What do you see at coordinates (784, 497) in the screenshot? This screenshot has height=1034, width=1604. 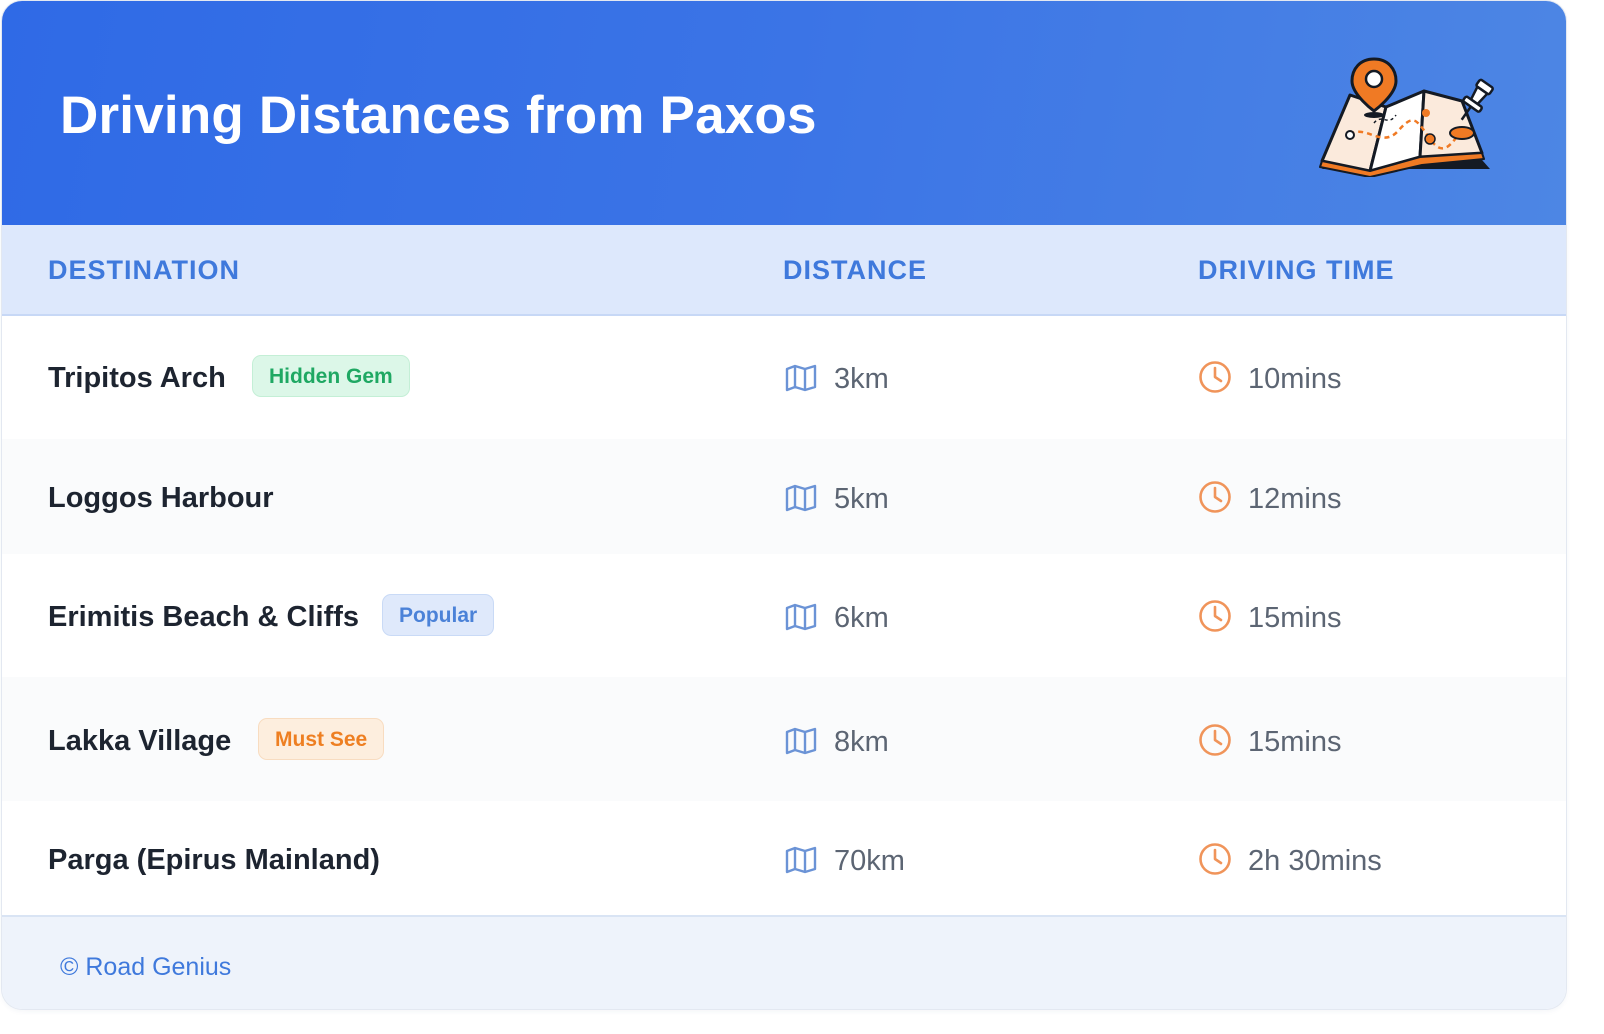 I see `table-row: Loggos Harbour 5km 12mins` at bounding box center [784, 497].